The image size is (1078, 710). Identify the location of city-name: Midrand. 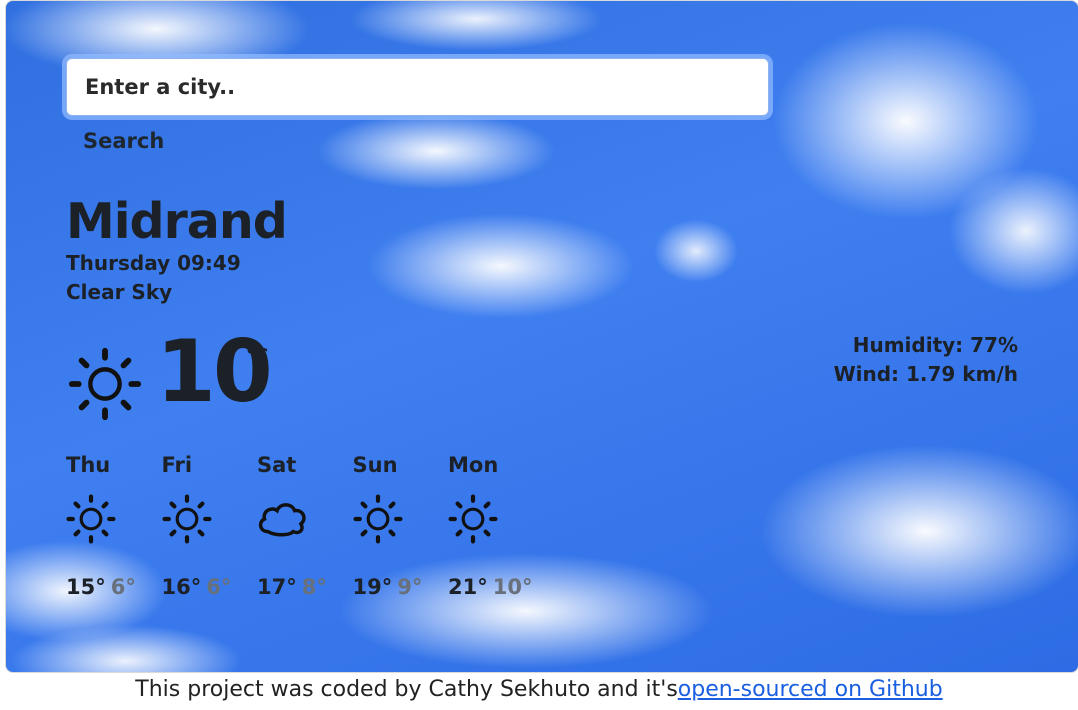
(177, 221).